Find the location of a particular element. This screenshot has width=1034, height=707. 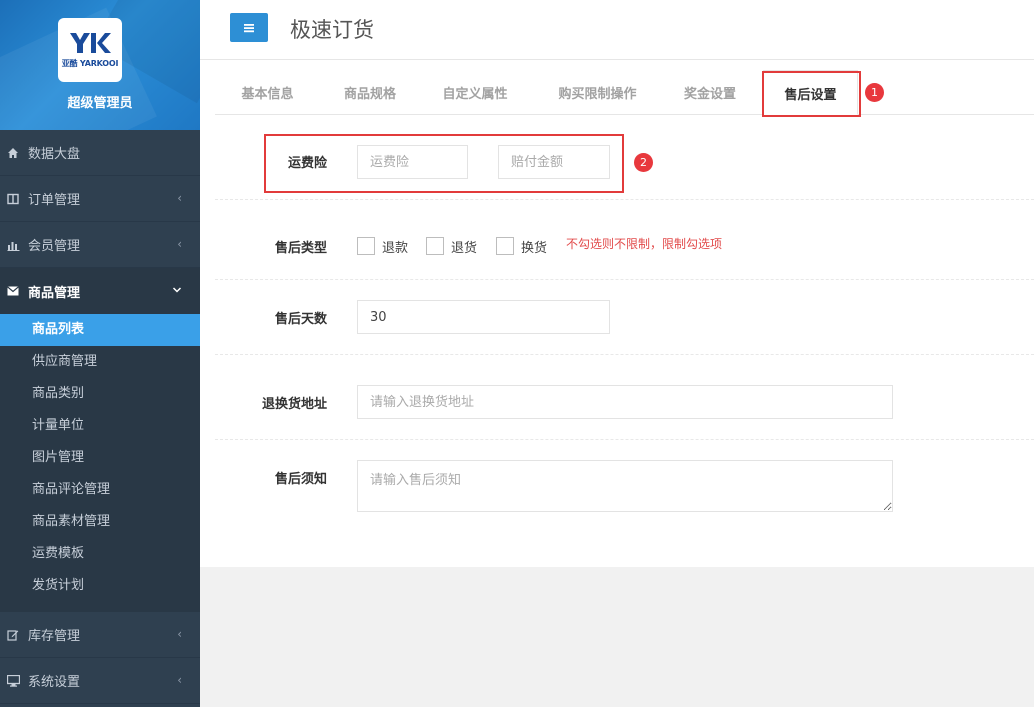

sidebar-item-label: 系统设置 is located at coordinates (54, 682).